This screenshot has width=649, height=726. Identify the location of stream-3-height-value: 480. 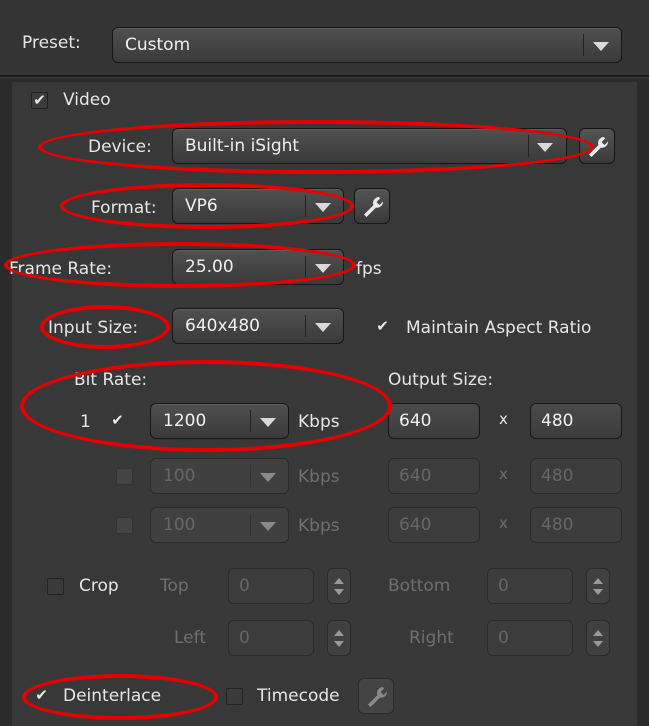
(557, 525).